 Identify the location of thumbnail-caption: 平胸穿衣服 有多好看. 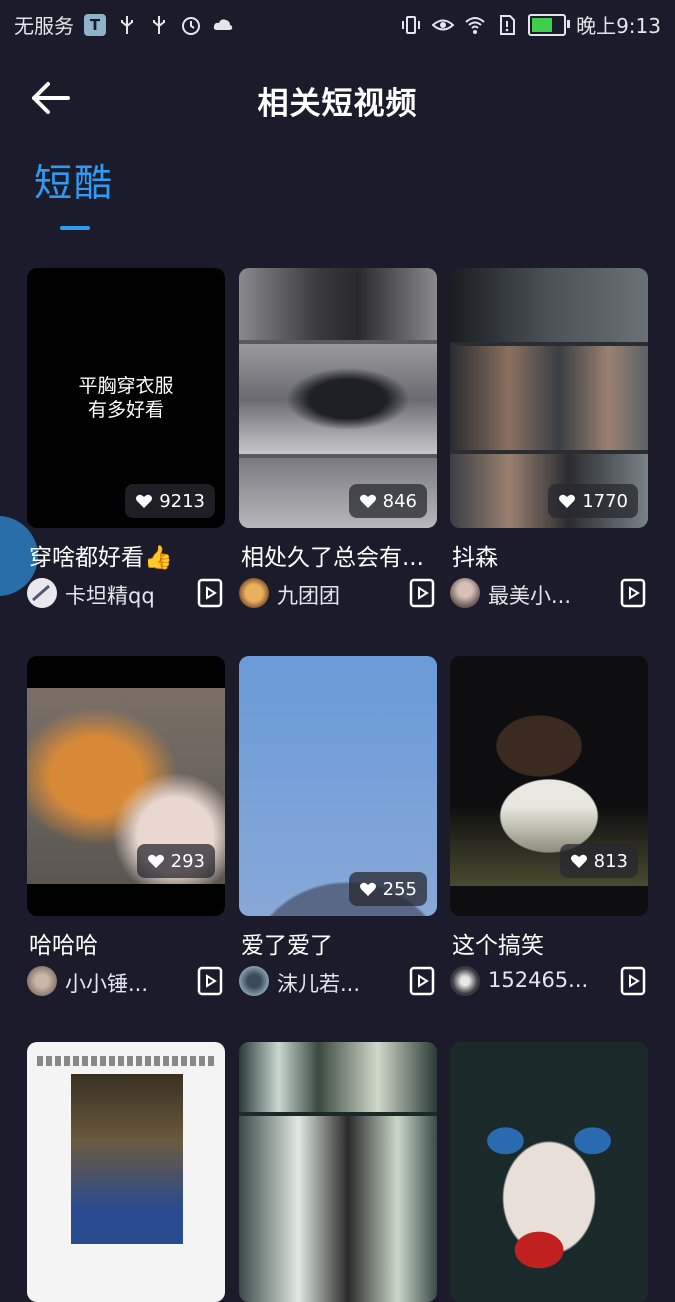
(126, 398).